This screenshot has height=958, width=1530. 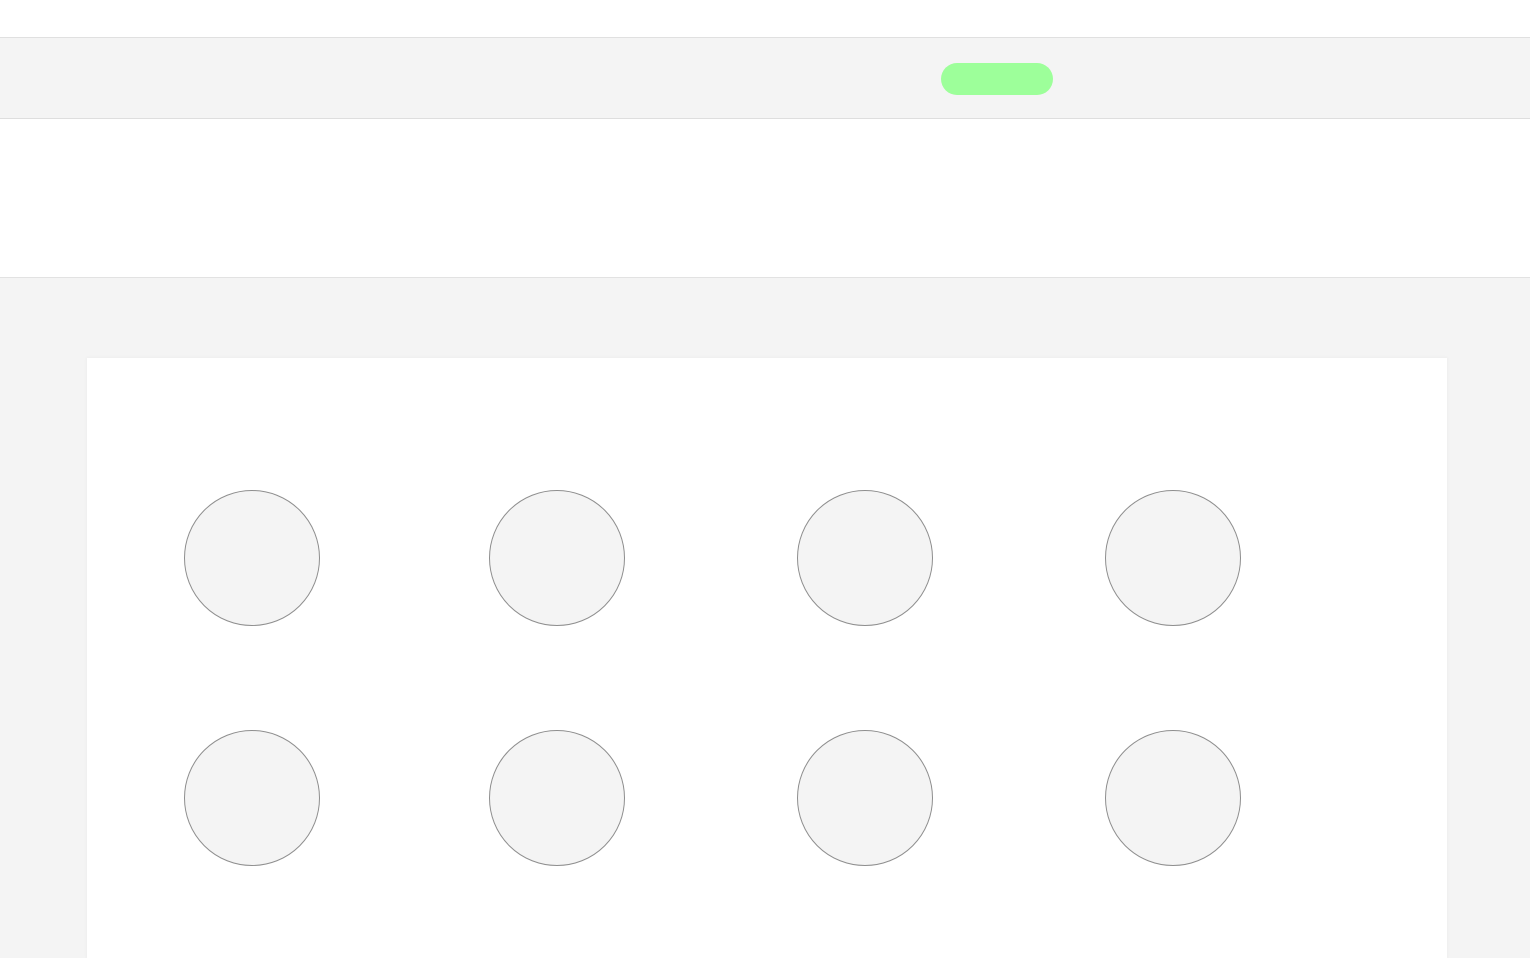 I want to click on toolbar, so click(x=765, y=78).